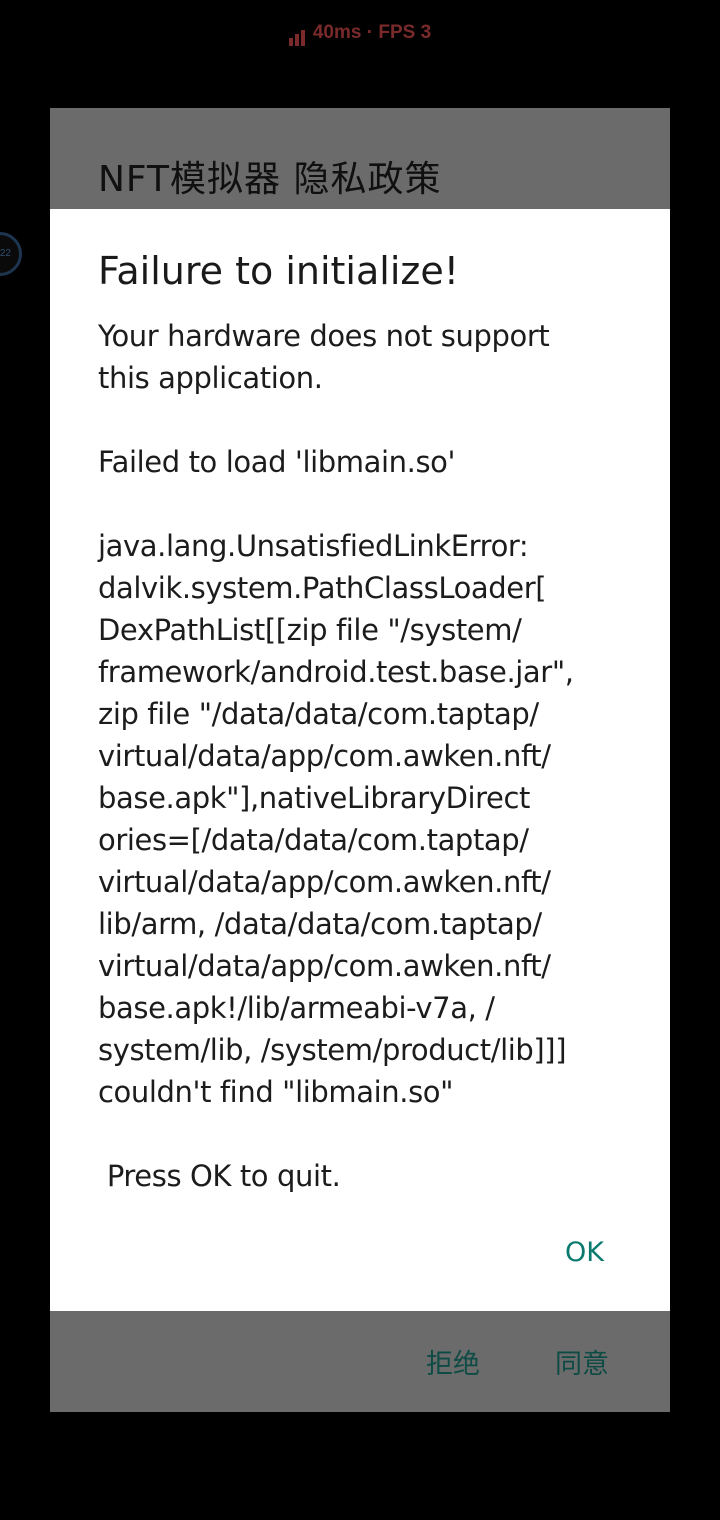 The height and width of the screenshot is (1520, 720). Describe the element at coordinates (332, 1050) in the screenshot. I see `error-message-line: system/lib, /system/product/lib]]]` at that location.